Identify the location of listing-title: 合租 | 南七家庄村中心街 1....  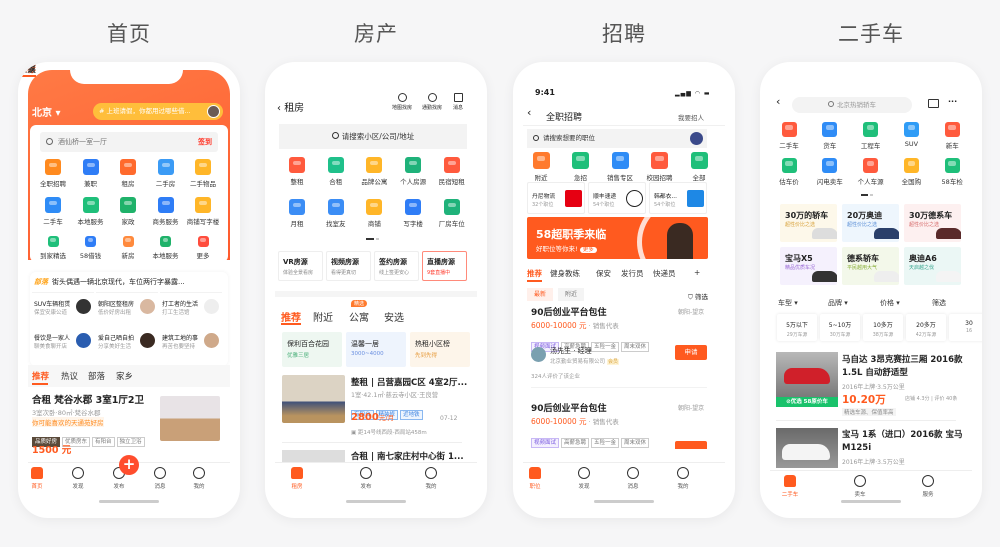
(407, 456).